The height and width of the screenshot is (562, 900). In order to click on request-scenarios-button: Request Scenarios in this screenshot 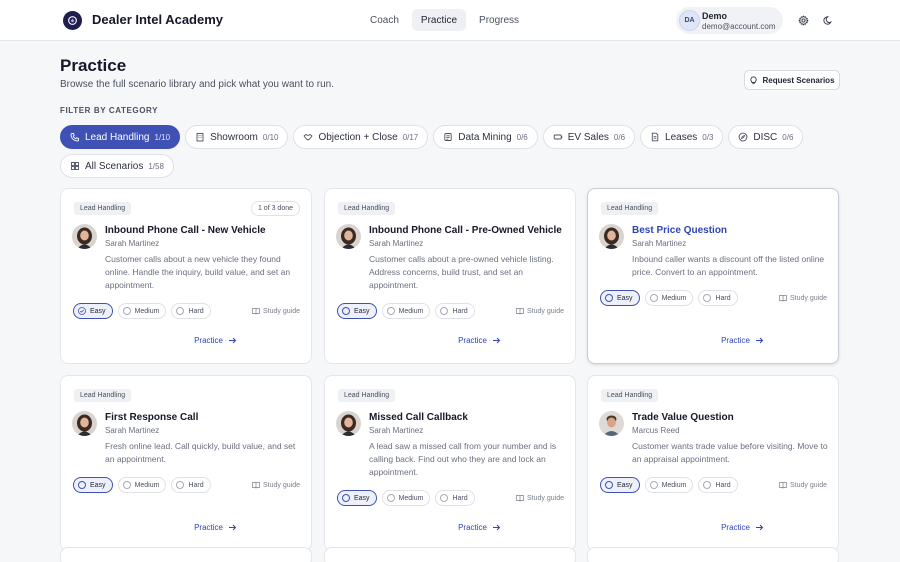, I will do `click(792, 80)`.